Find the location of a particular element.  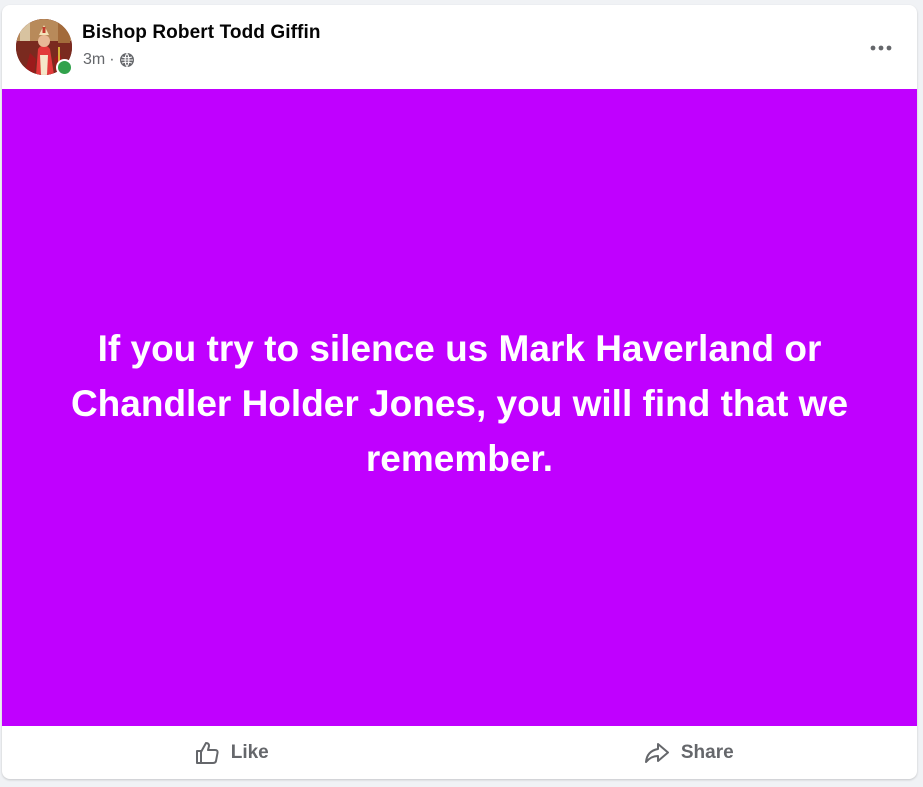

share-arrow-icon is located at coordinates (657, 753).